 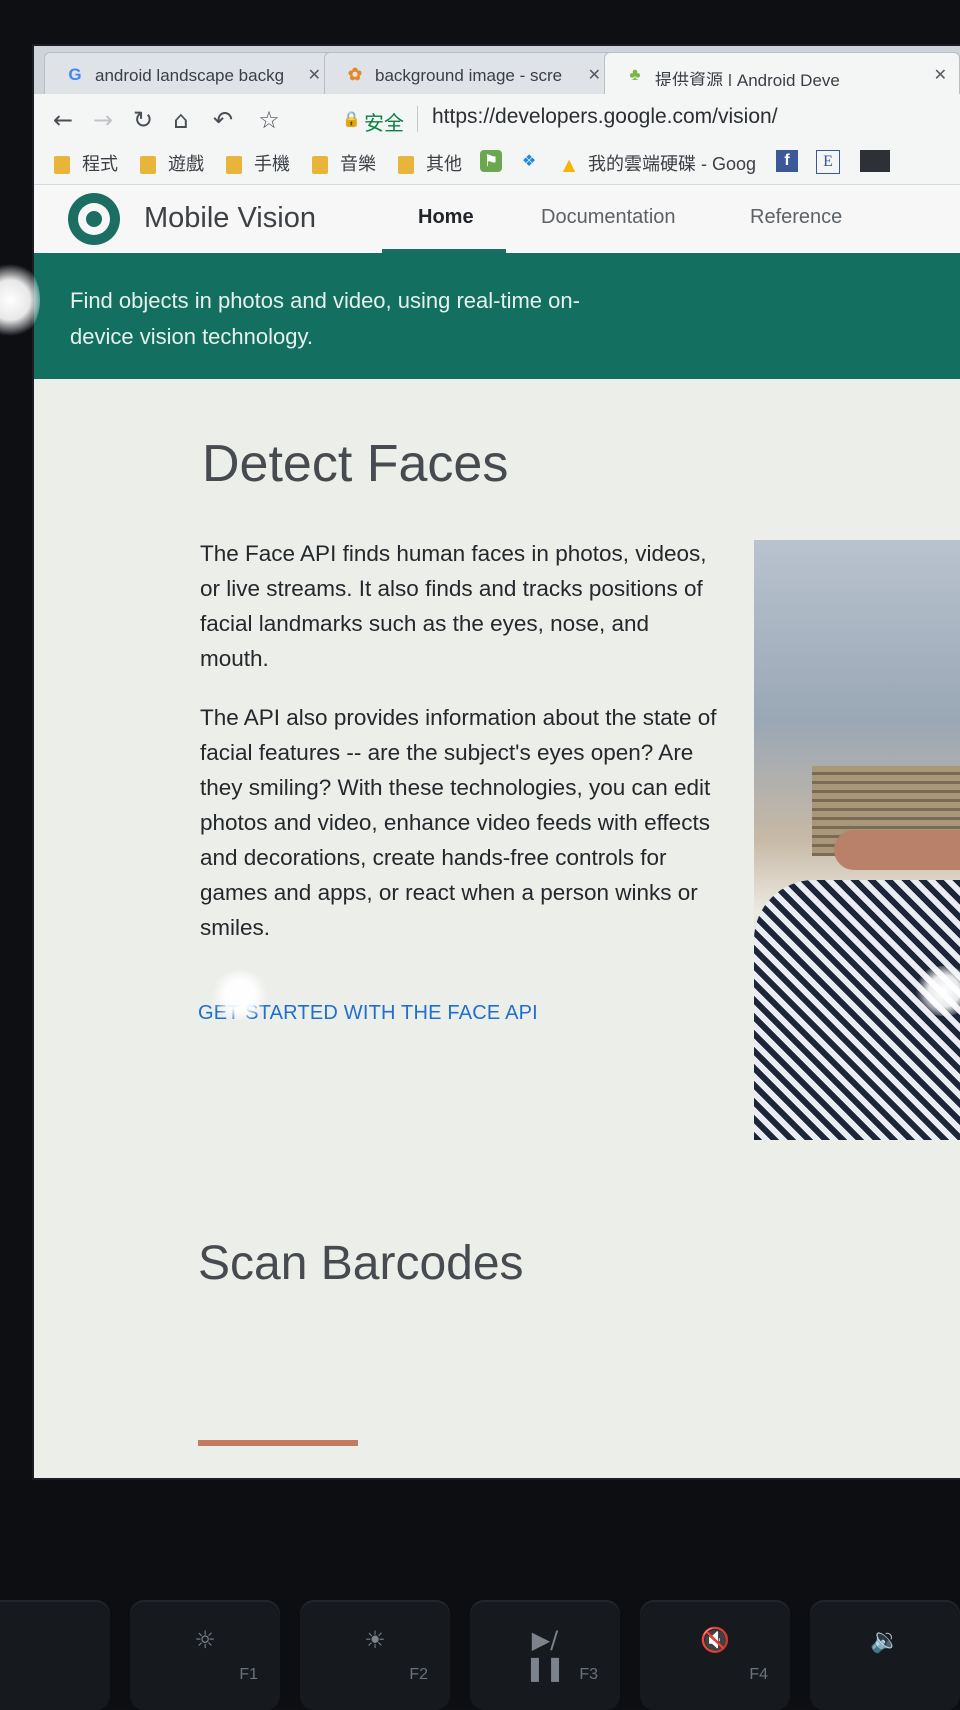 I want to click on nav-tab-reference: Reference, so click(x=796, y=217).